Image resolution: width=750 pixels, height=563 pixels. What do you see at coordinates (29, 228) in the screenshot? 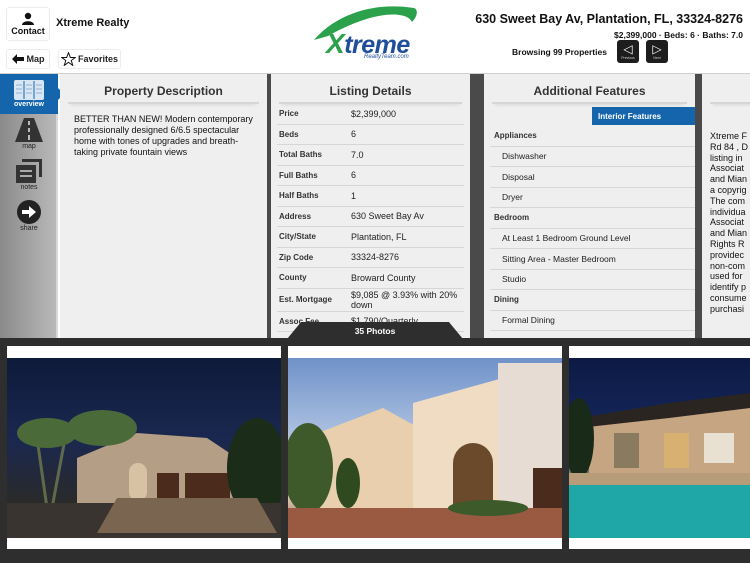
I see `sidebar-label-share: share` at bounding box center [29, 228].